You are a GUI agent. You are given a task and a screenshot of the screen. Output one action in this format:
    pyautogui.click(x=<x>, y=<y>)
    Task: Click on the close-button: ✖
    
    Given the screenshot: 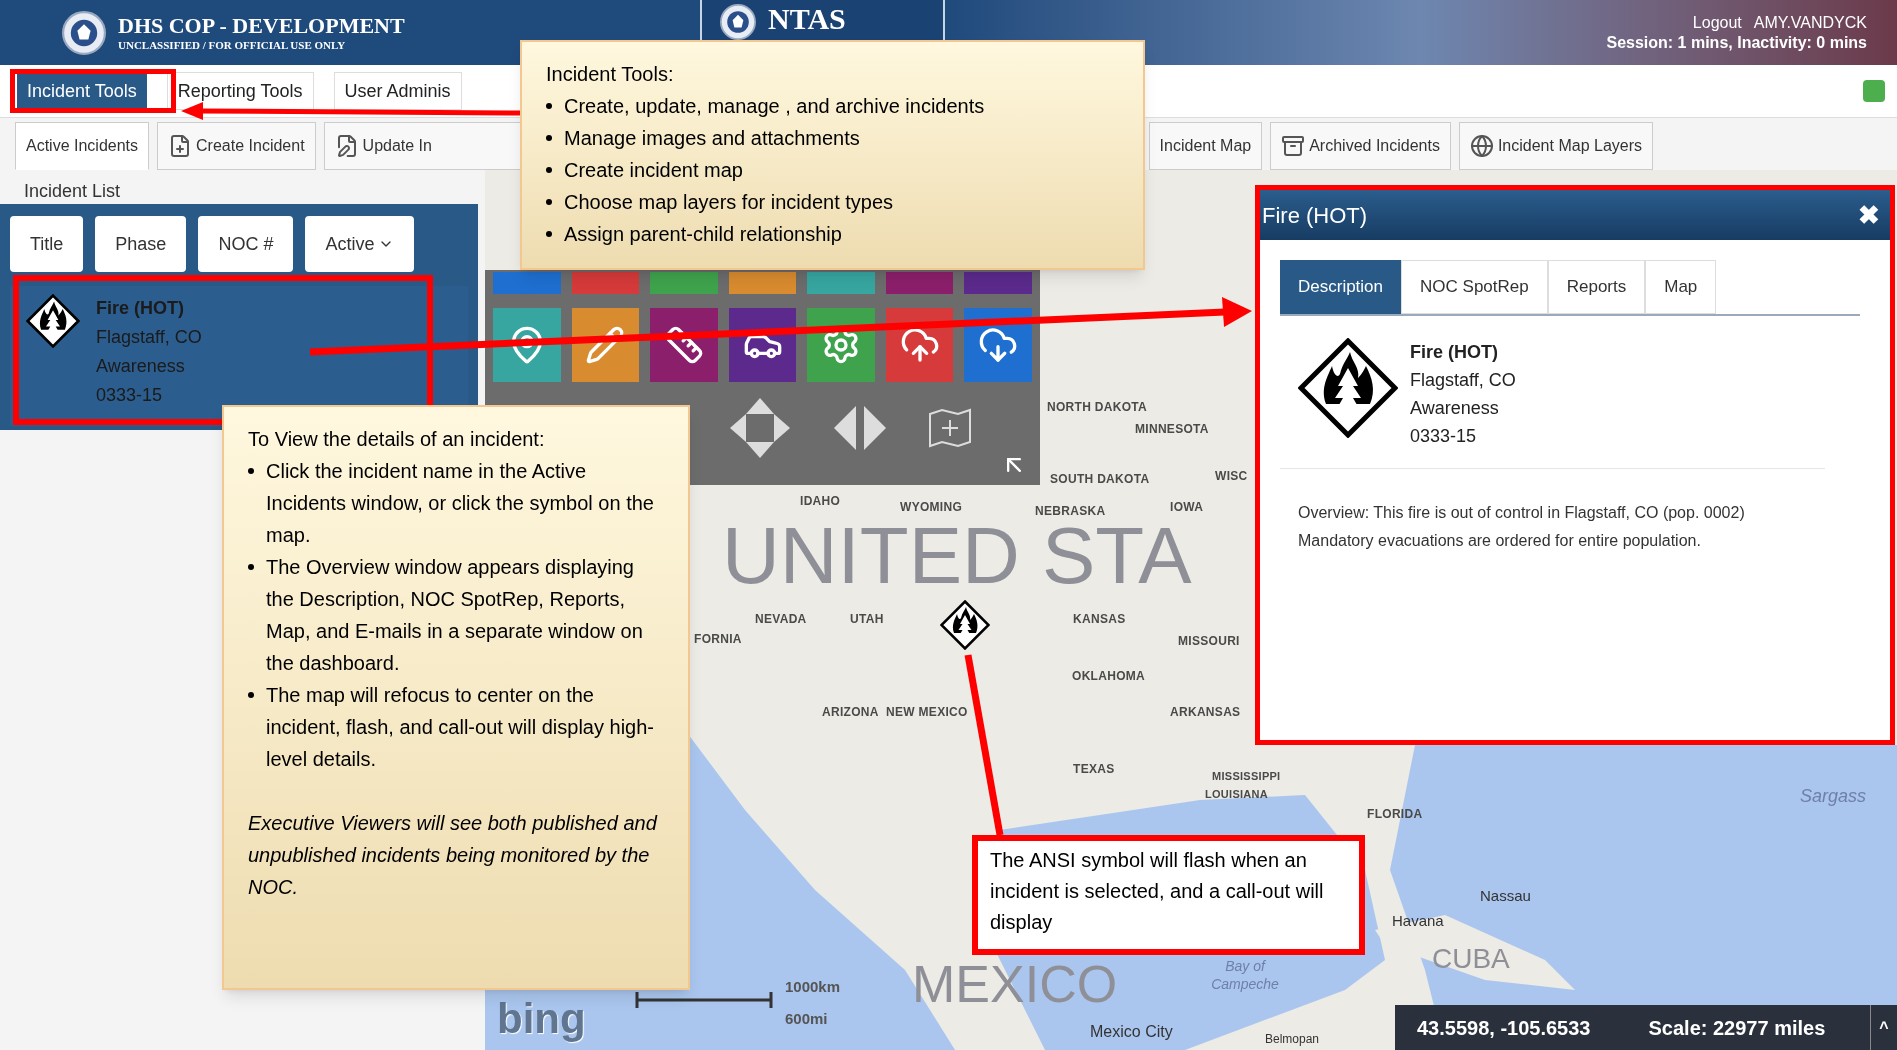 What is the action you would take?
    pyautogui.click(x=1869, y=215)
    